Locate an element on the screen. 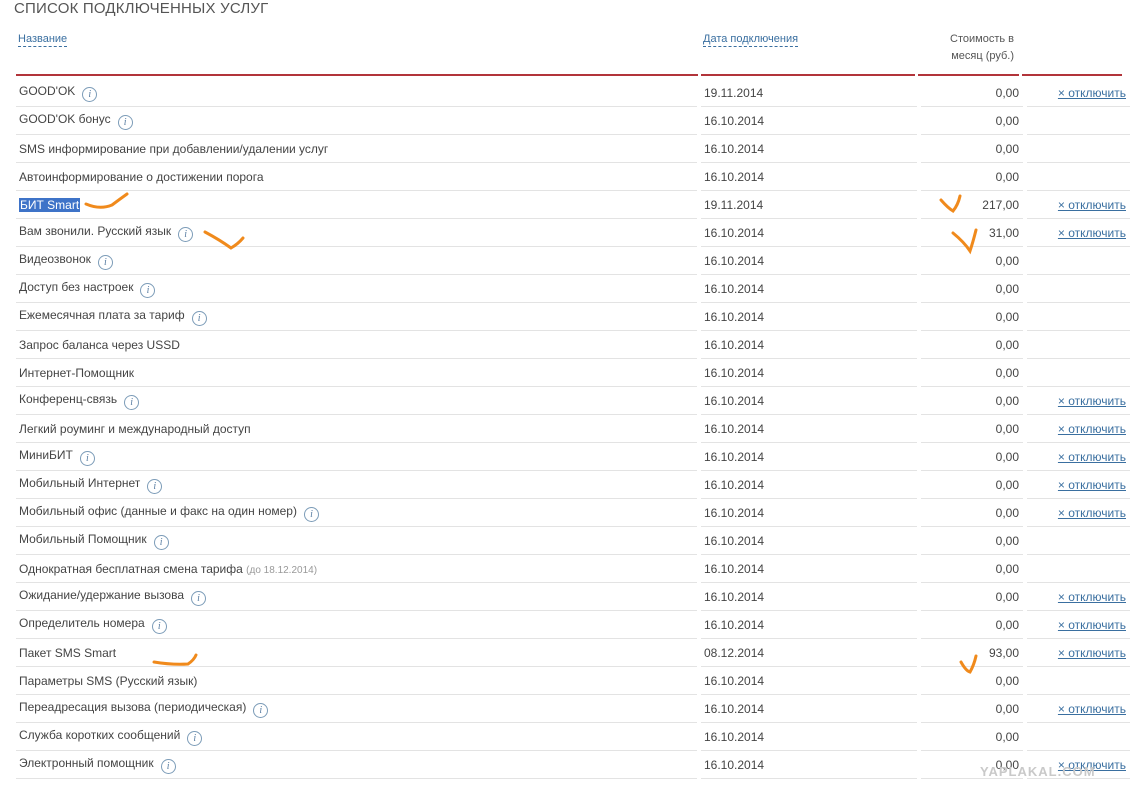  table-row: Служба коротких сообщений i 16.10.2014 0,00 is located at coordinates (573, 737).